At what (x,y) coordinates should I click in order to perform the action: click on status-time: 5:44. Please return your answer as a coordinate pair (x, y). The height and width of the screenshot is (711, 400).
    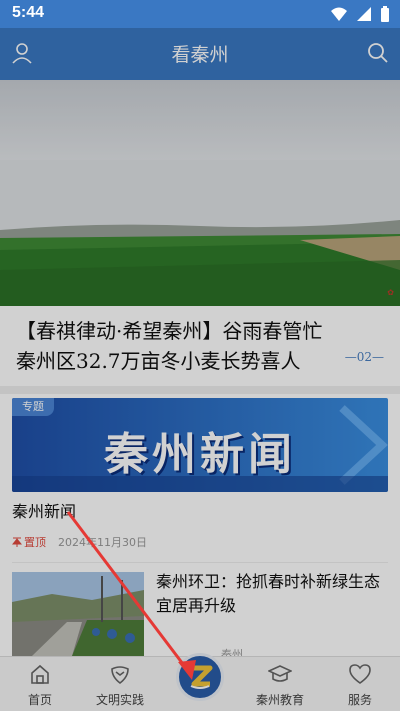
    Looking at the image, I should click on (28, 12).